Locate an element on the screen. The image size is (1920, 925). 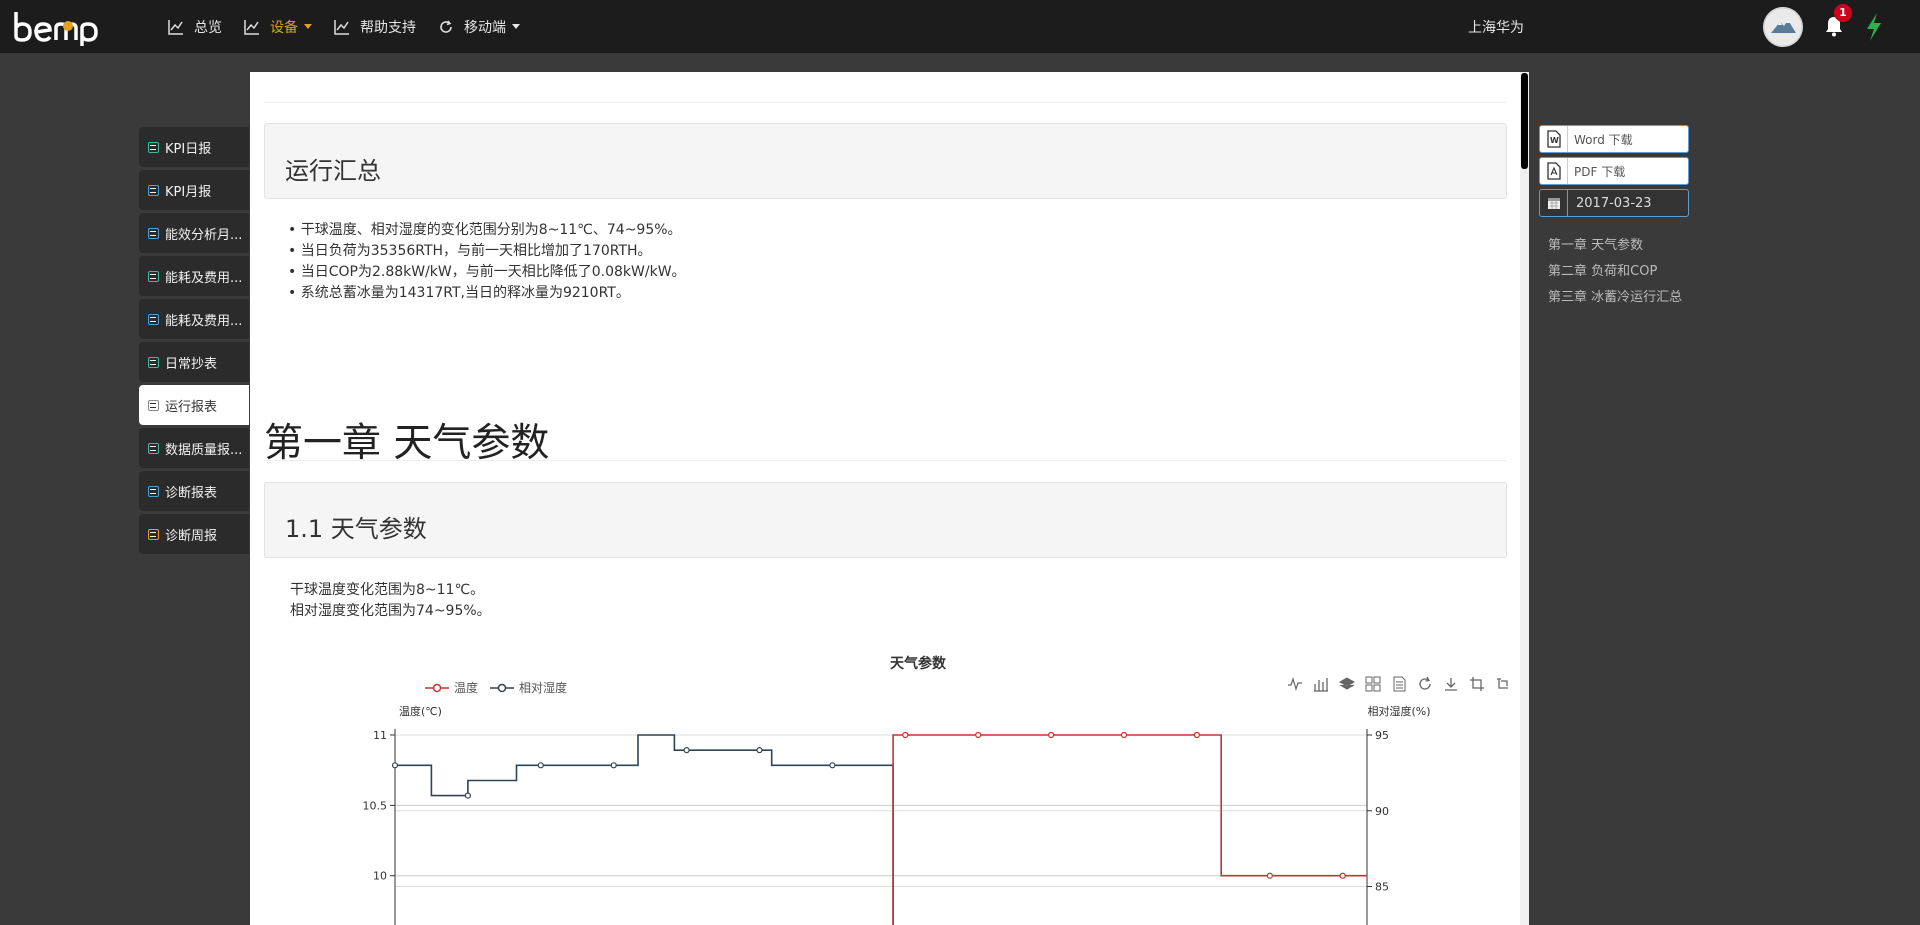
menu-diagnosis-report: 诊断报表 is located at coordinates (194, 491).